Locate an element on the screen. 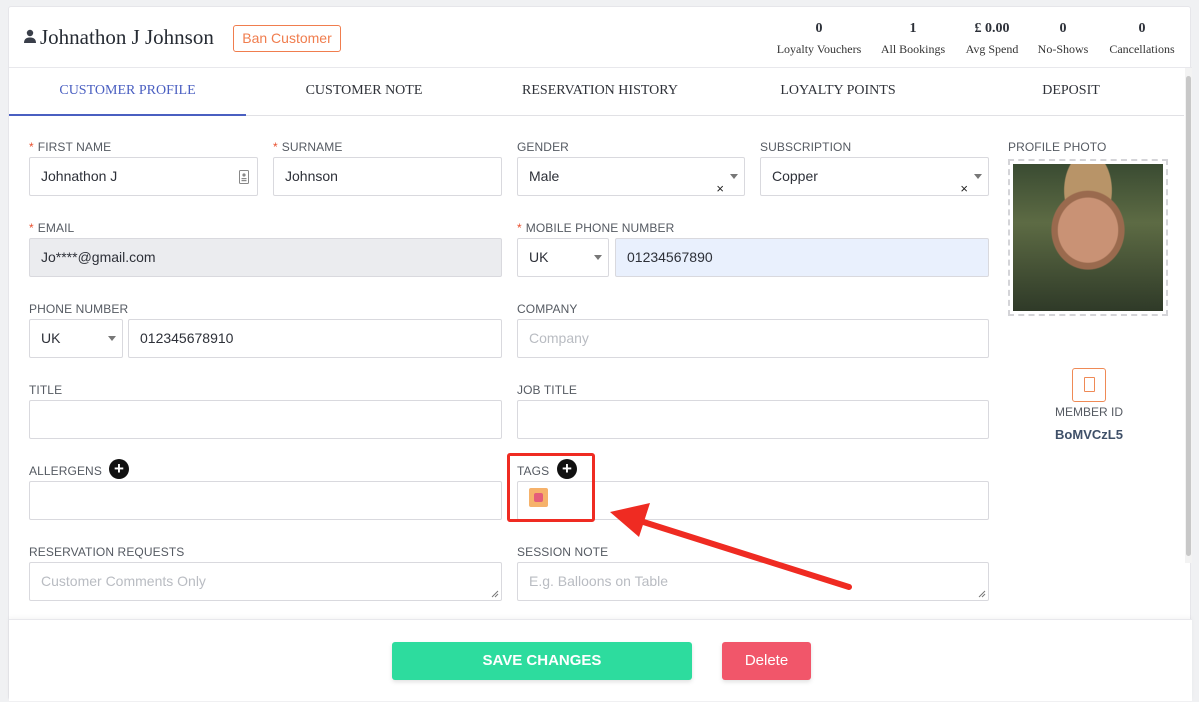  scrollbar-thumb is located at coordinates (1188, 316).